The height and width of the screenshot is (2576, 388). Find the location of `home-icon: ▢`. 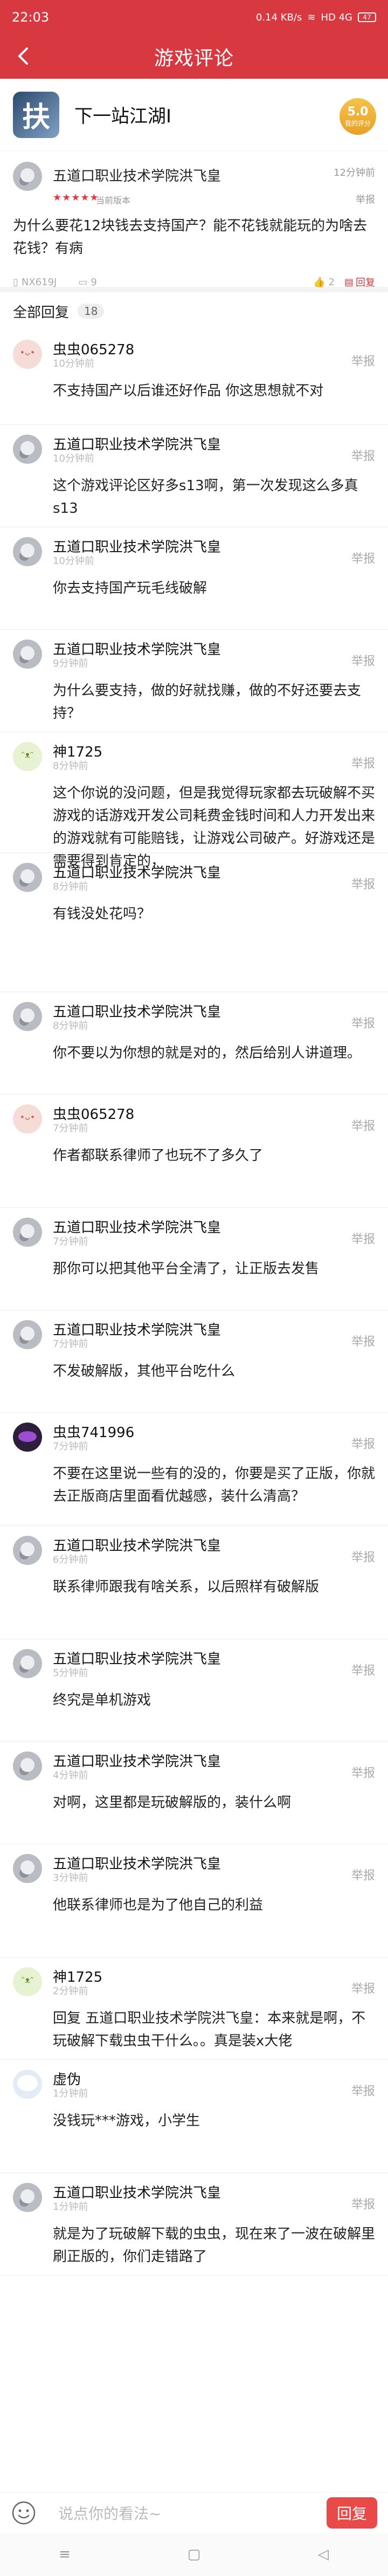

home-icon: ▢ is located at coordinates (194, 2555).